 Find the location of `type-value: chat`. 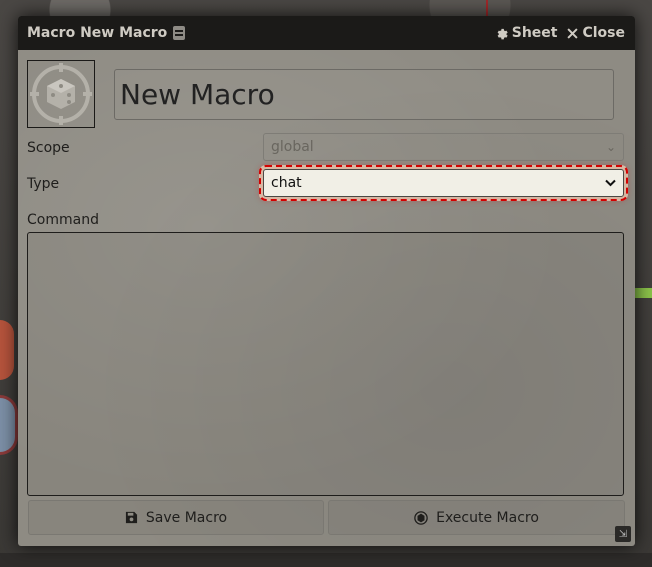

type-value: chat is located at coordinates (286, 183).